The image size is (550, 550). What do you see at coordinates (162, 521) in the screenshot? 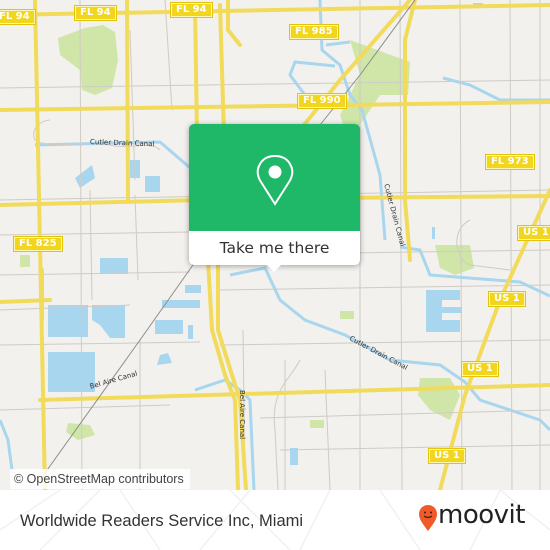
I see `place-title: Worldwide Readers Service Inc, Miami` at bounding box center [162, 521].